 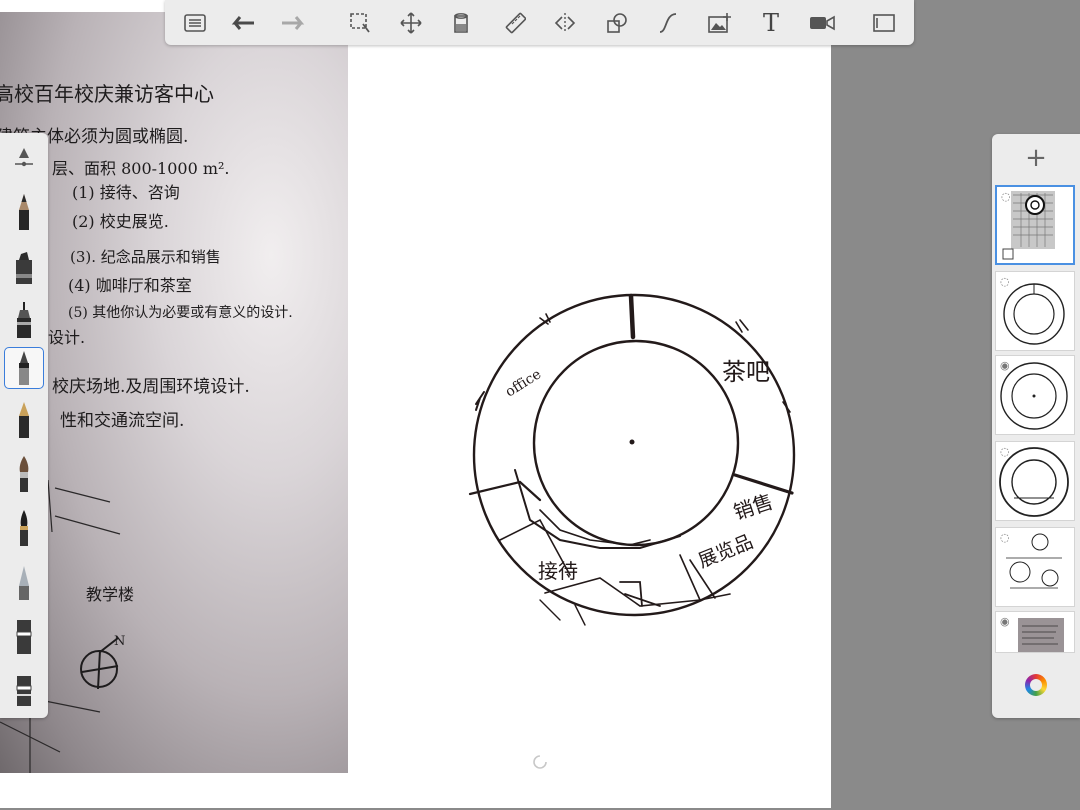 What do you see at coordinates (24, 688) in the screenshot?
I see `smudge-icon` at bounding box center [24, 688].